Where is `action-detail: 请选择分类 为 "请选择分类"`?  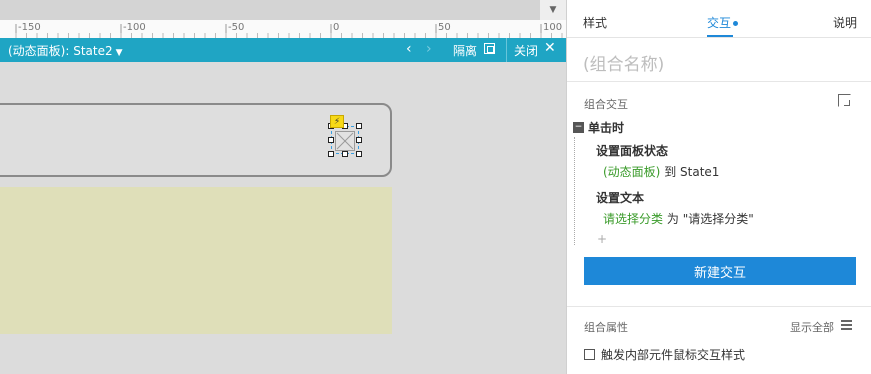
action-detail: 请选择分类 为 "请选择分类" is located at coordinates (678, 218).